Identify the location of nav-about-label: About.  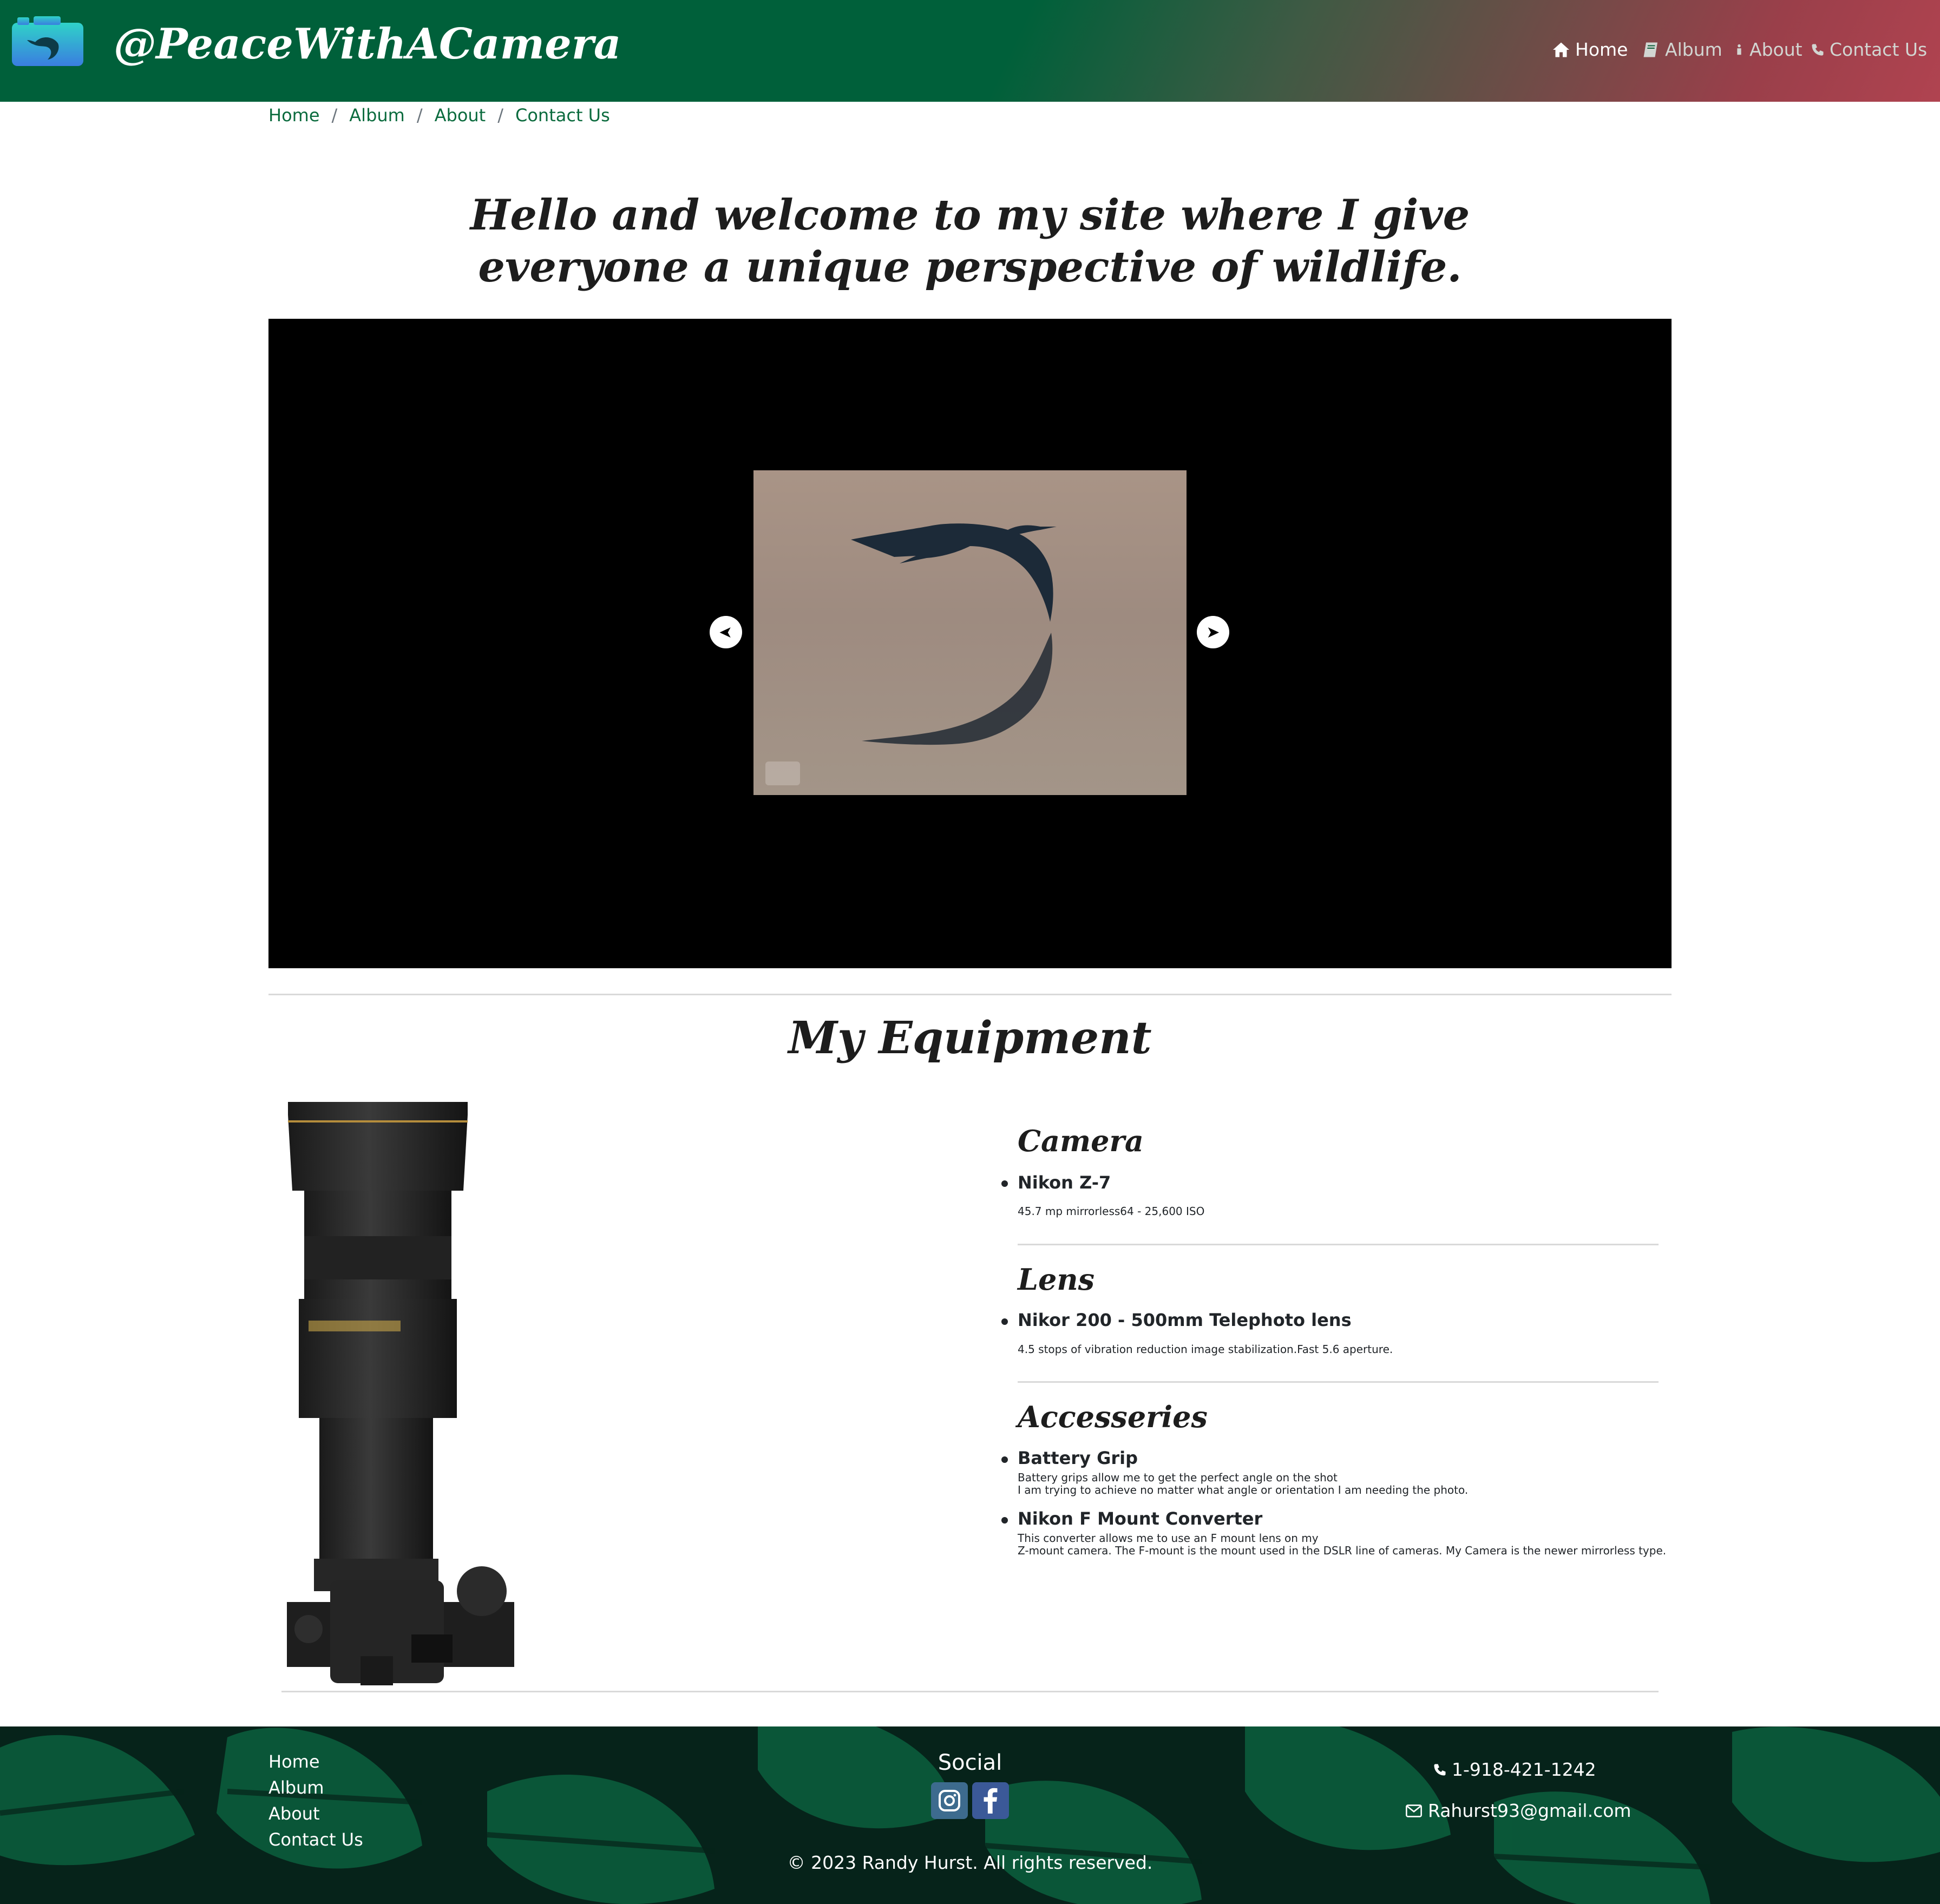
(1776, 49).